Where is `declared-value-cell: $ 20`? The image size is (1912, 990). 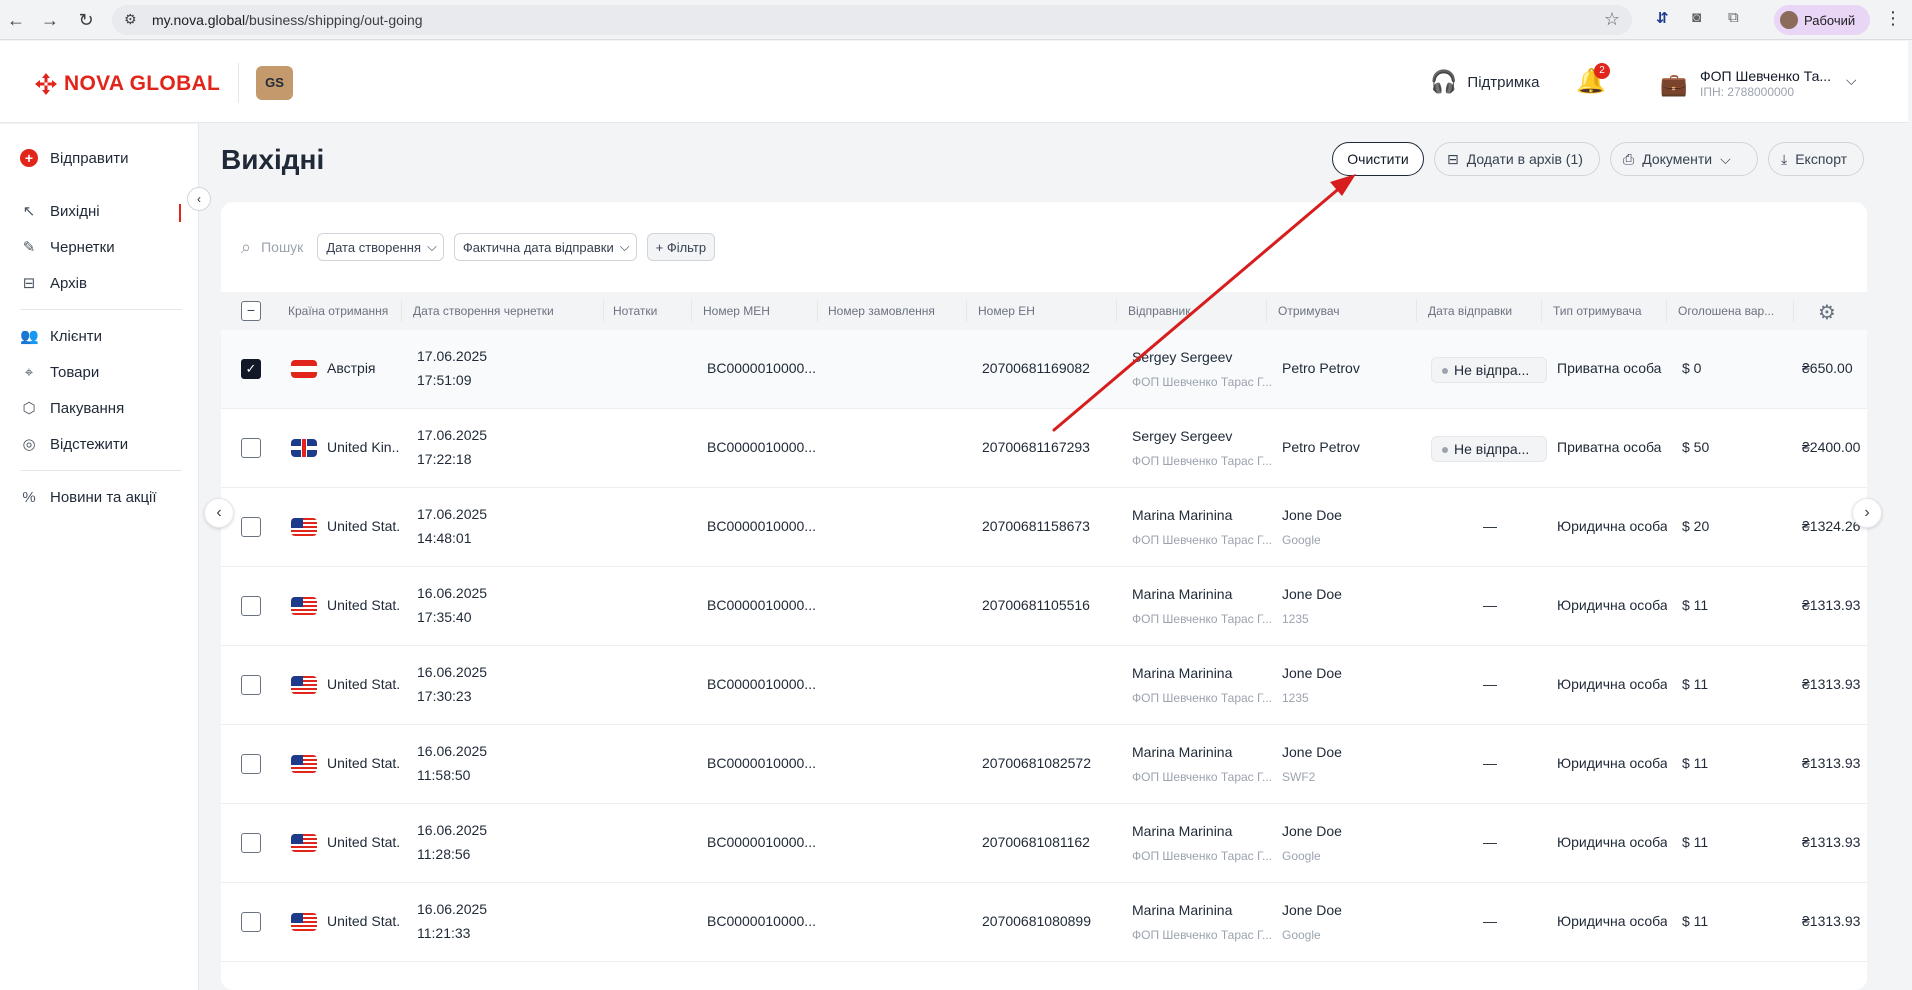
declared-value-cell: $ 20 is located at coordinates (1696, 526).